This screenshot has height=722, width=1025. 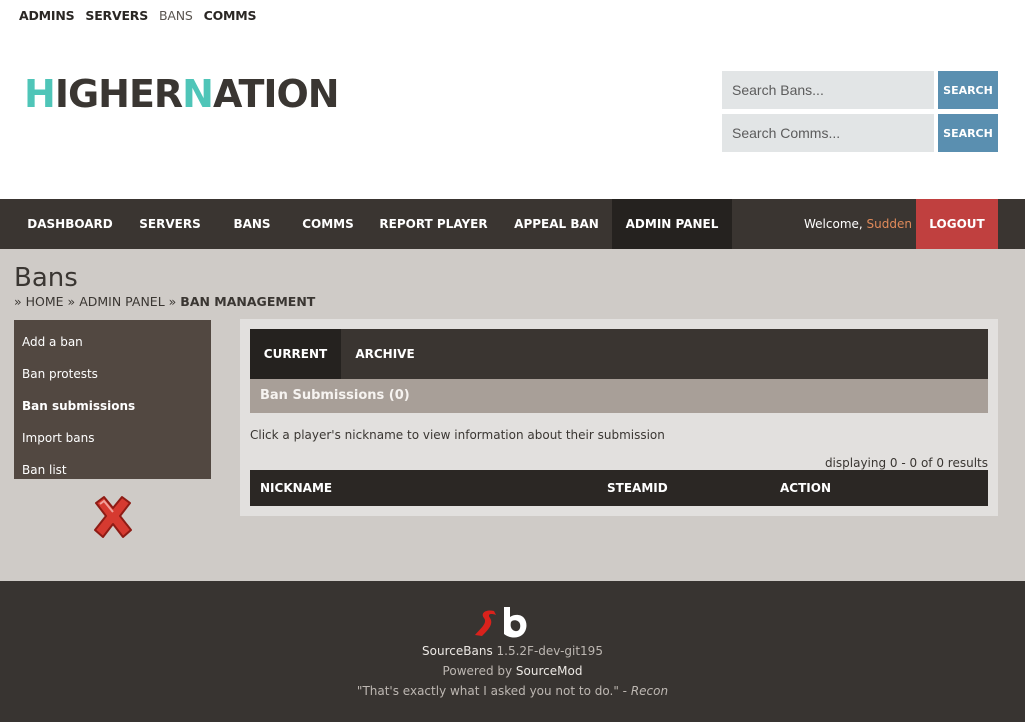 What do you see at coordinates (549, 671) in the screenshot?
I see `footer-sourcemod-link: SourceMod` at bounding box center [549, 671].